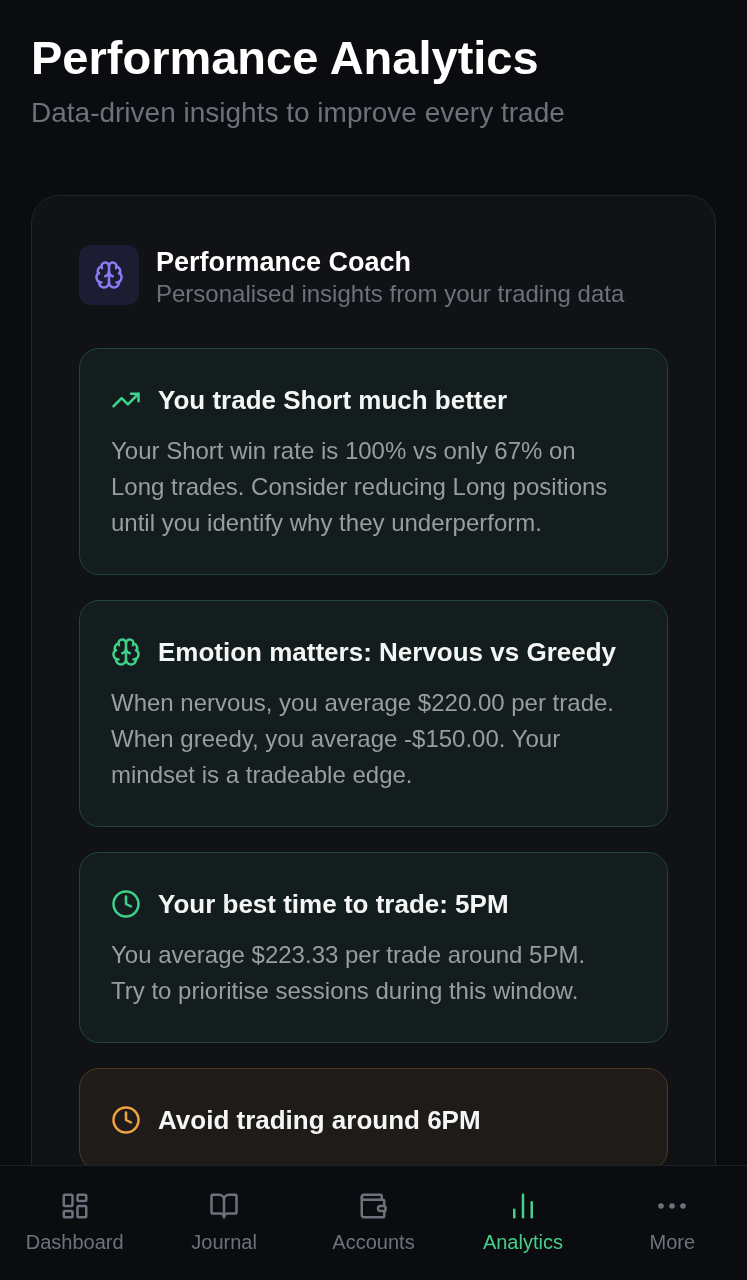 Image resolution: width=747 pixels, height=1280 pixels. Describe the element at coordinates (672, 1206) in the screenshot. I see `more-icon` at that location.